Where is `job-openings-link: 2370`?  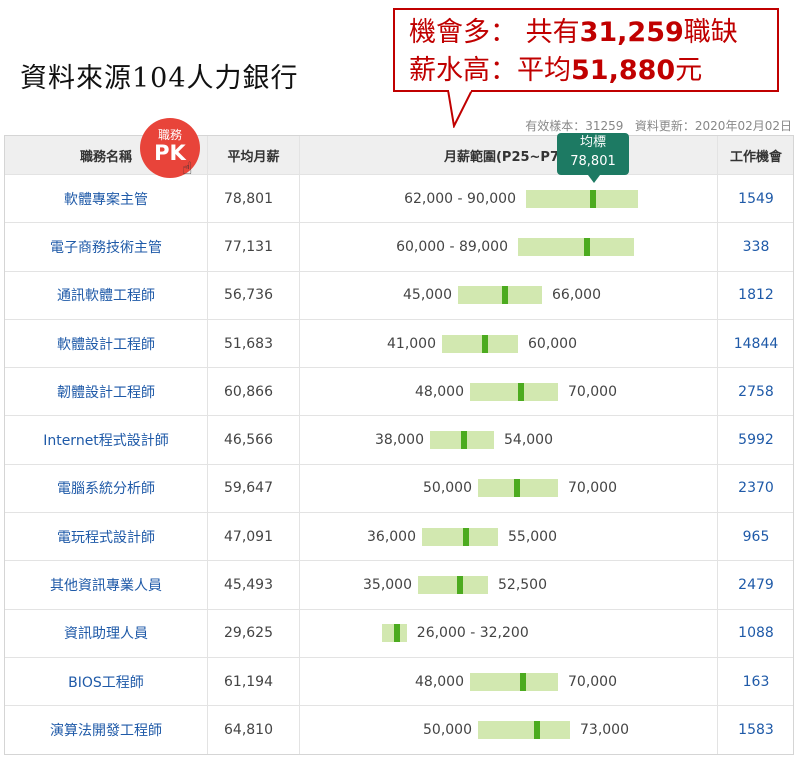
job-openings-link: 2370 is located at coordinates (756, 488).